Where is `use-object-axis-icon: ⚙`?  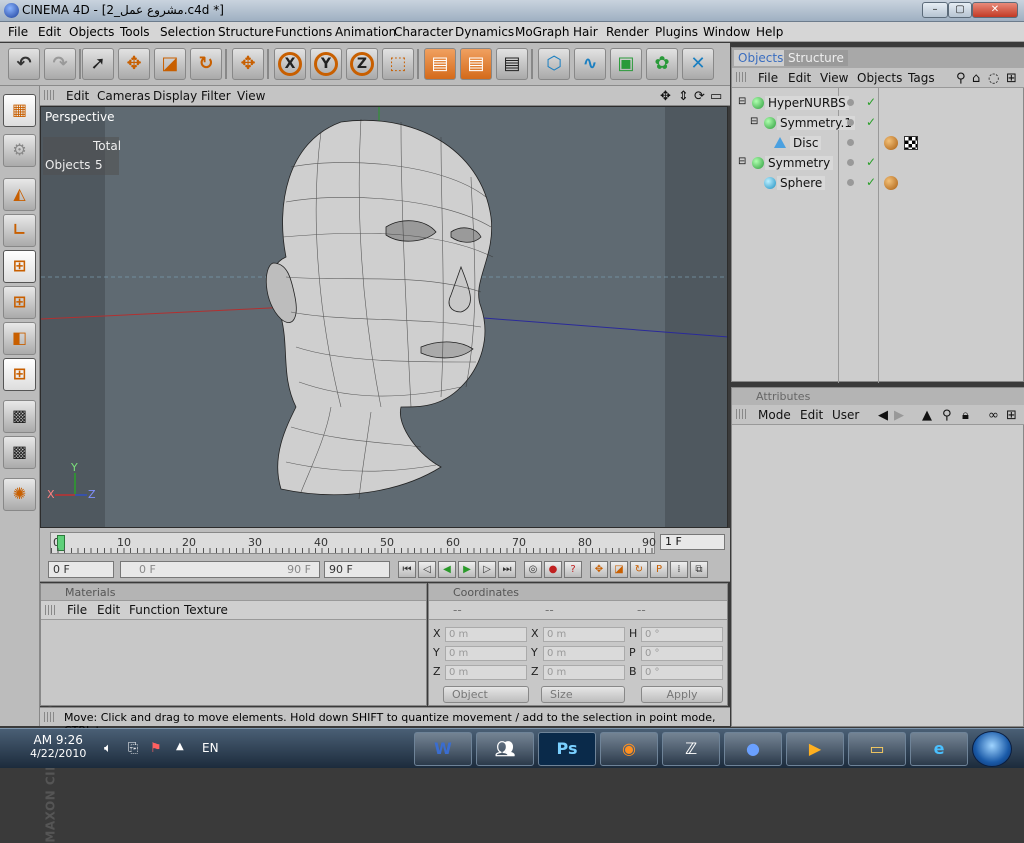
use-object-axis-icon: ⚙ is located at coordinates (19, 150).